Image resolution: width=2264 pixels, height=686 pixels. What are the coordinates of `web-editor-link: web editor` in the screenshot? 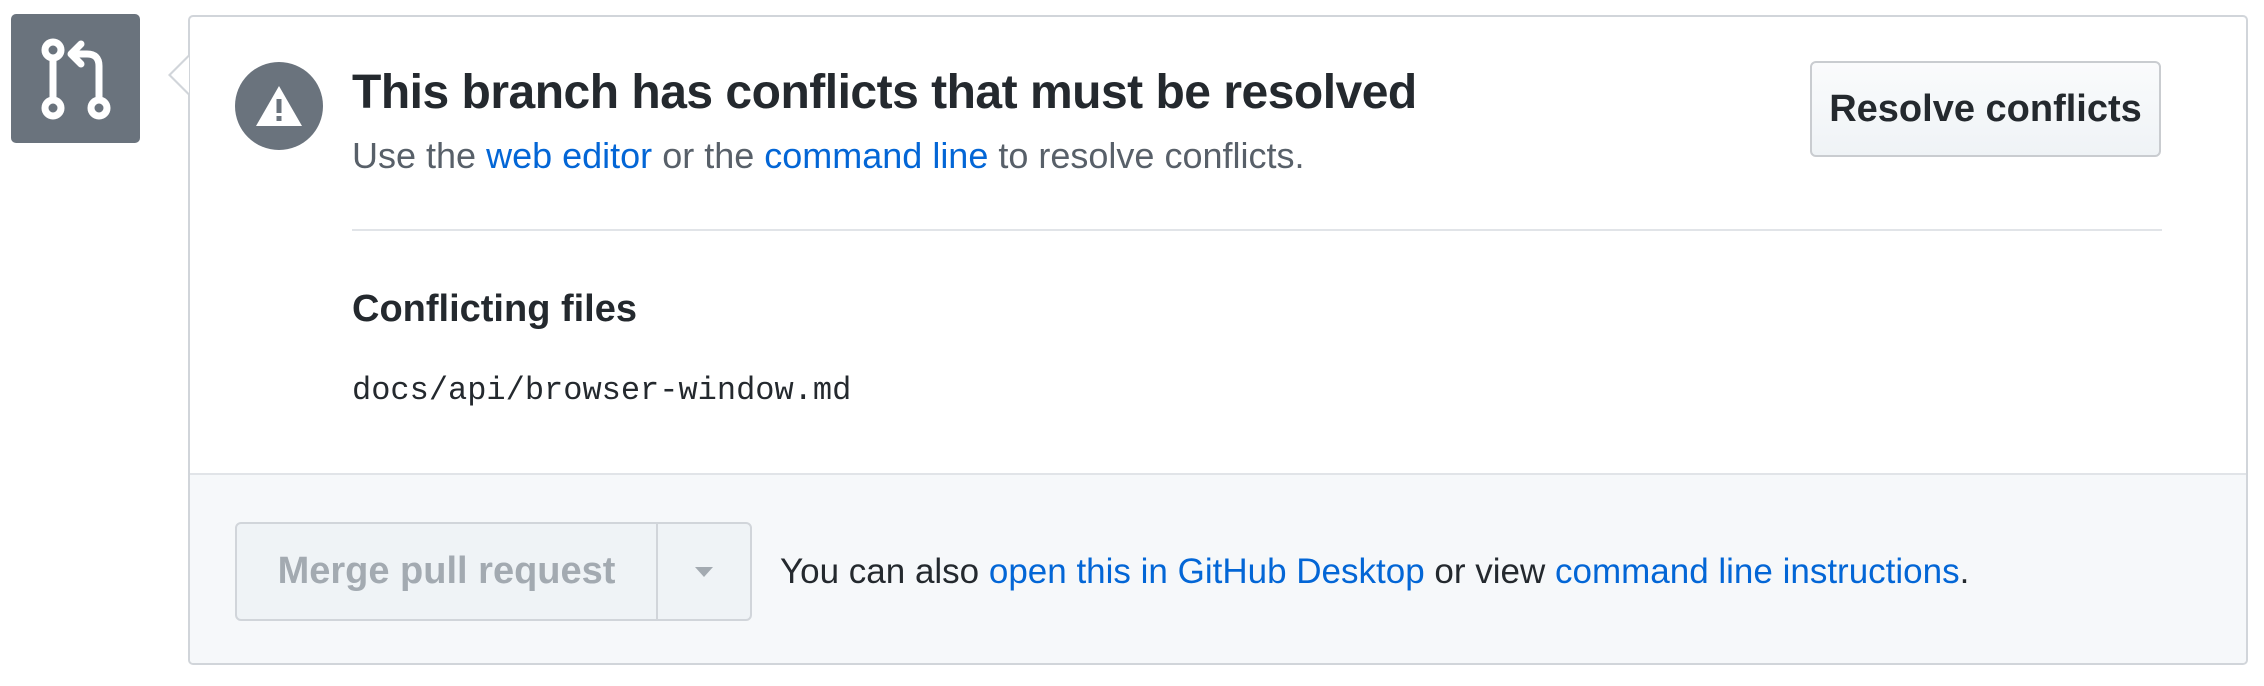 It's located at (569, 155).